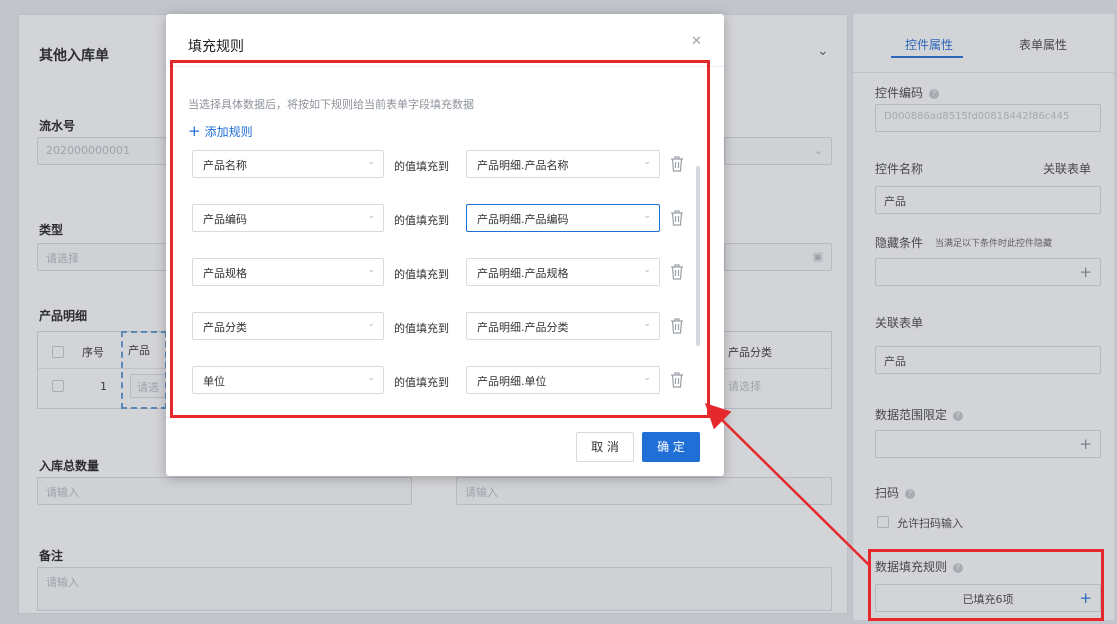  Describe the element at coordinates (787, 484) in the screenshot. I see `callout-arrow` at that location.